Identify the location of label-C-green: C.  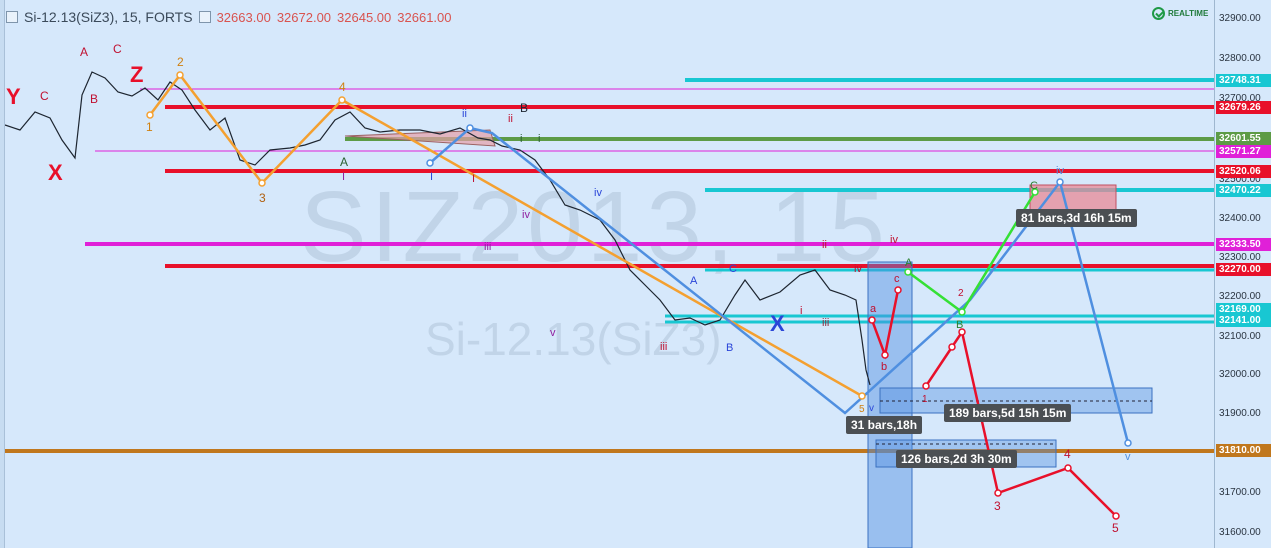
(1034, 186).